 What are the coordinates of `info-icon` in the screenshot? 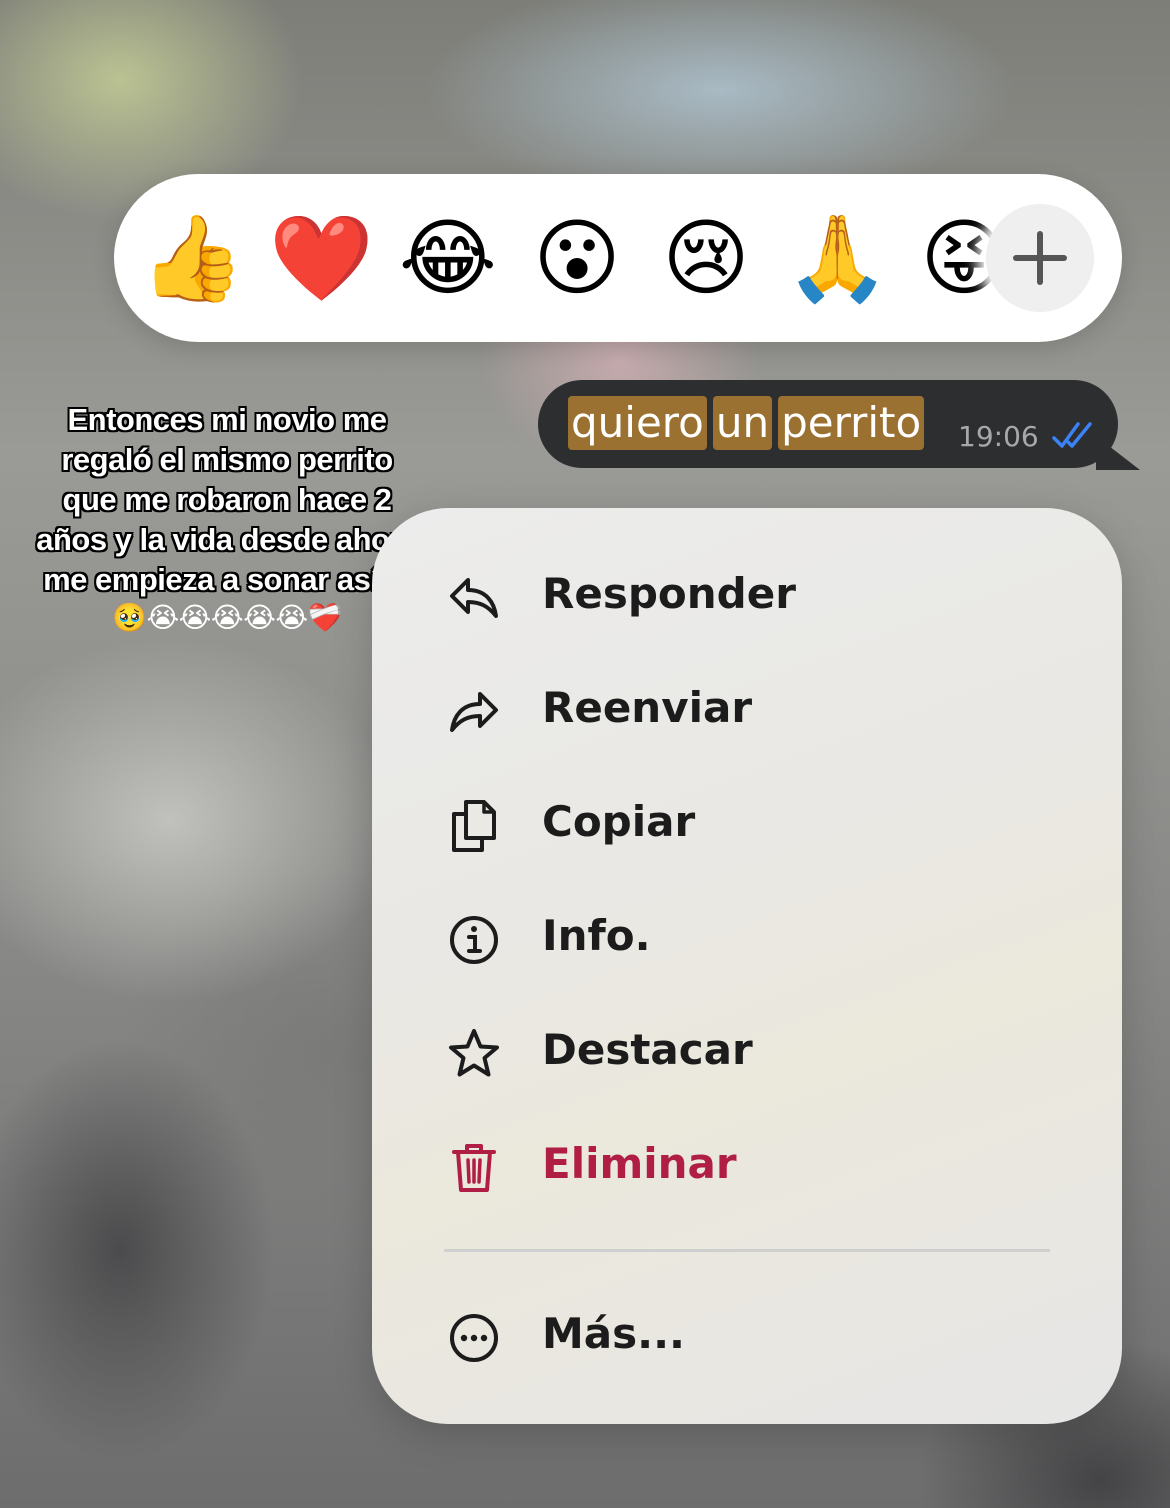 It's located at (474, 940).